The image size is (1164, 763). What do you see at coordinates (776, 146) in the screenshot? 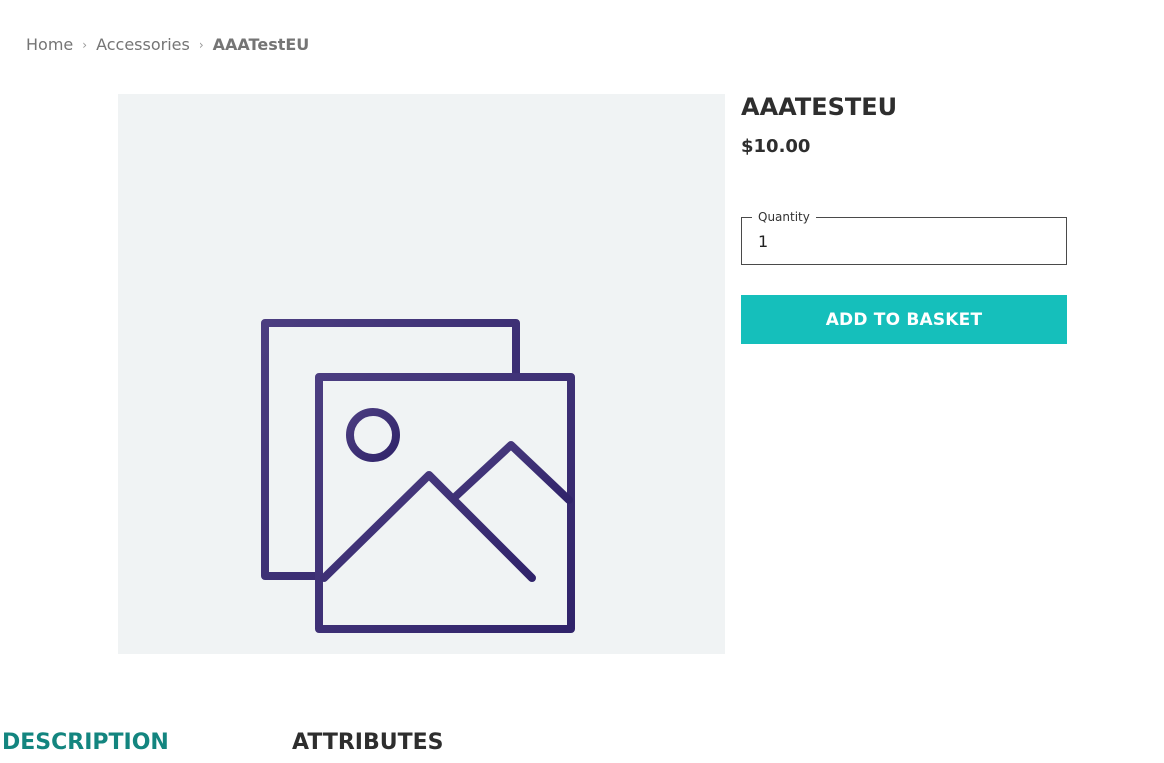
I see `product-price: $10.00` at bounding box center [776, 146].